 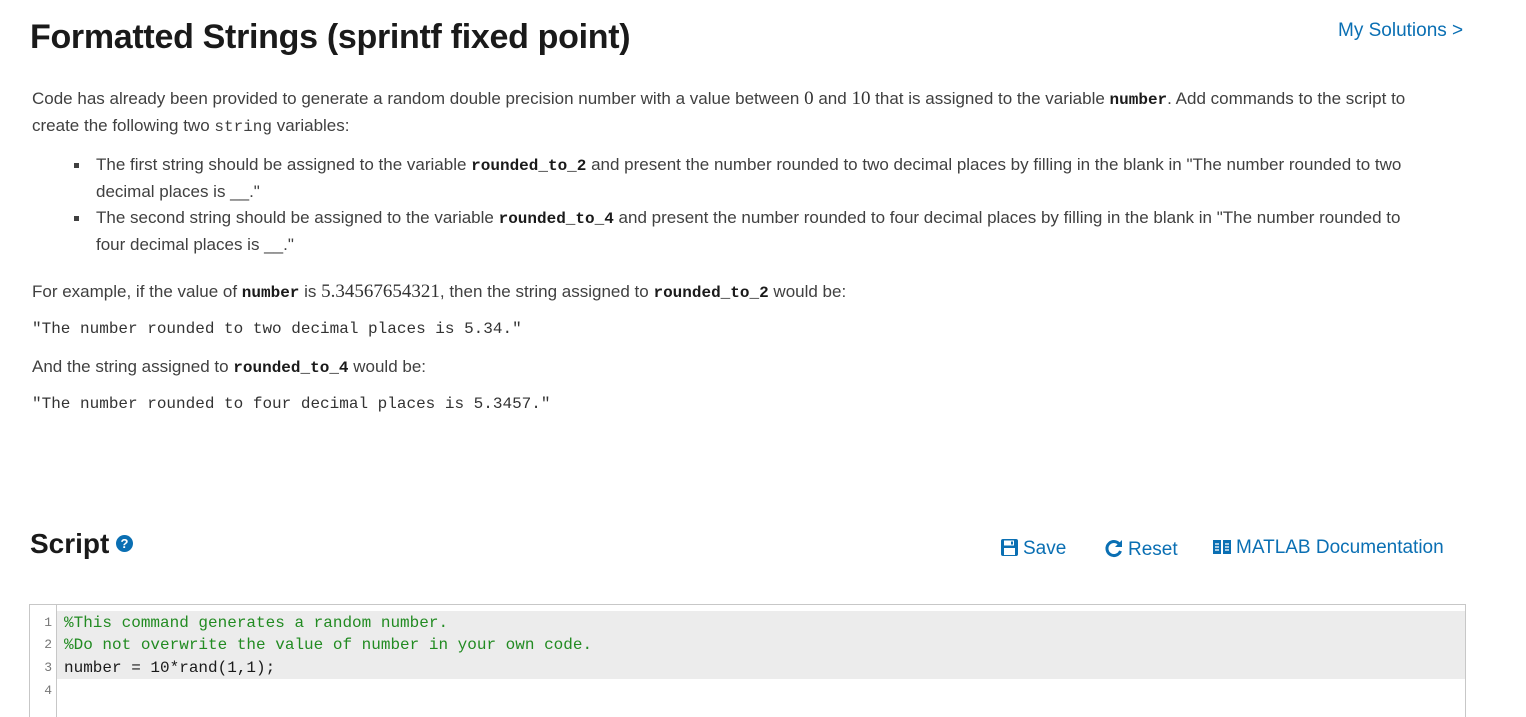 I want to click on script-heading: Script, so click(x=70, y=543).